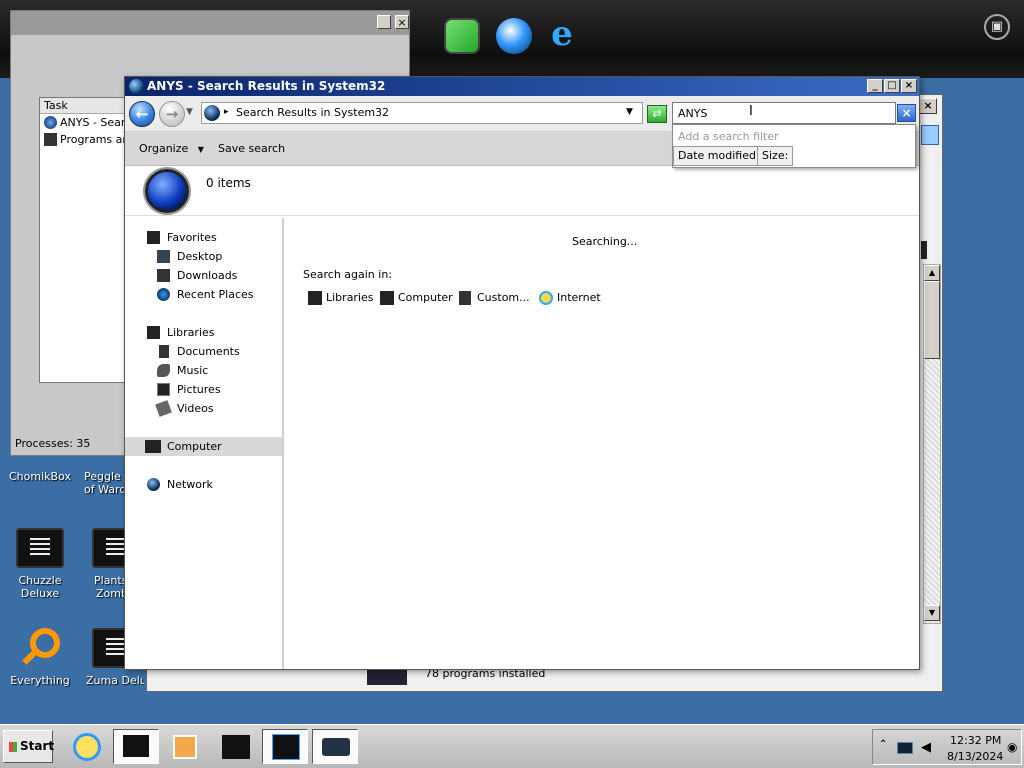 The image size is (1024, 768). I want to click on organize-button: Organize ▼, so click(171, 148).